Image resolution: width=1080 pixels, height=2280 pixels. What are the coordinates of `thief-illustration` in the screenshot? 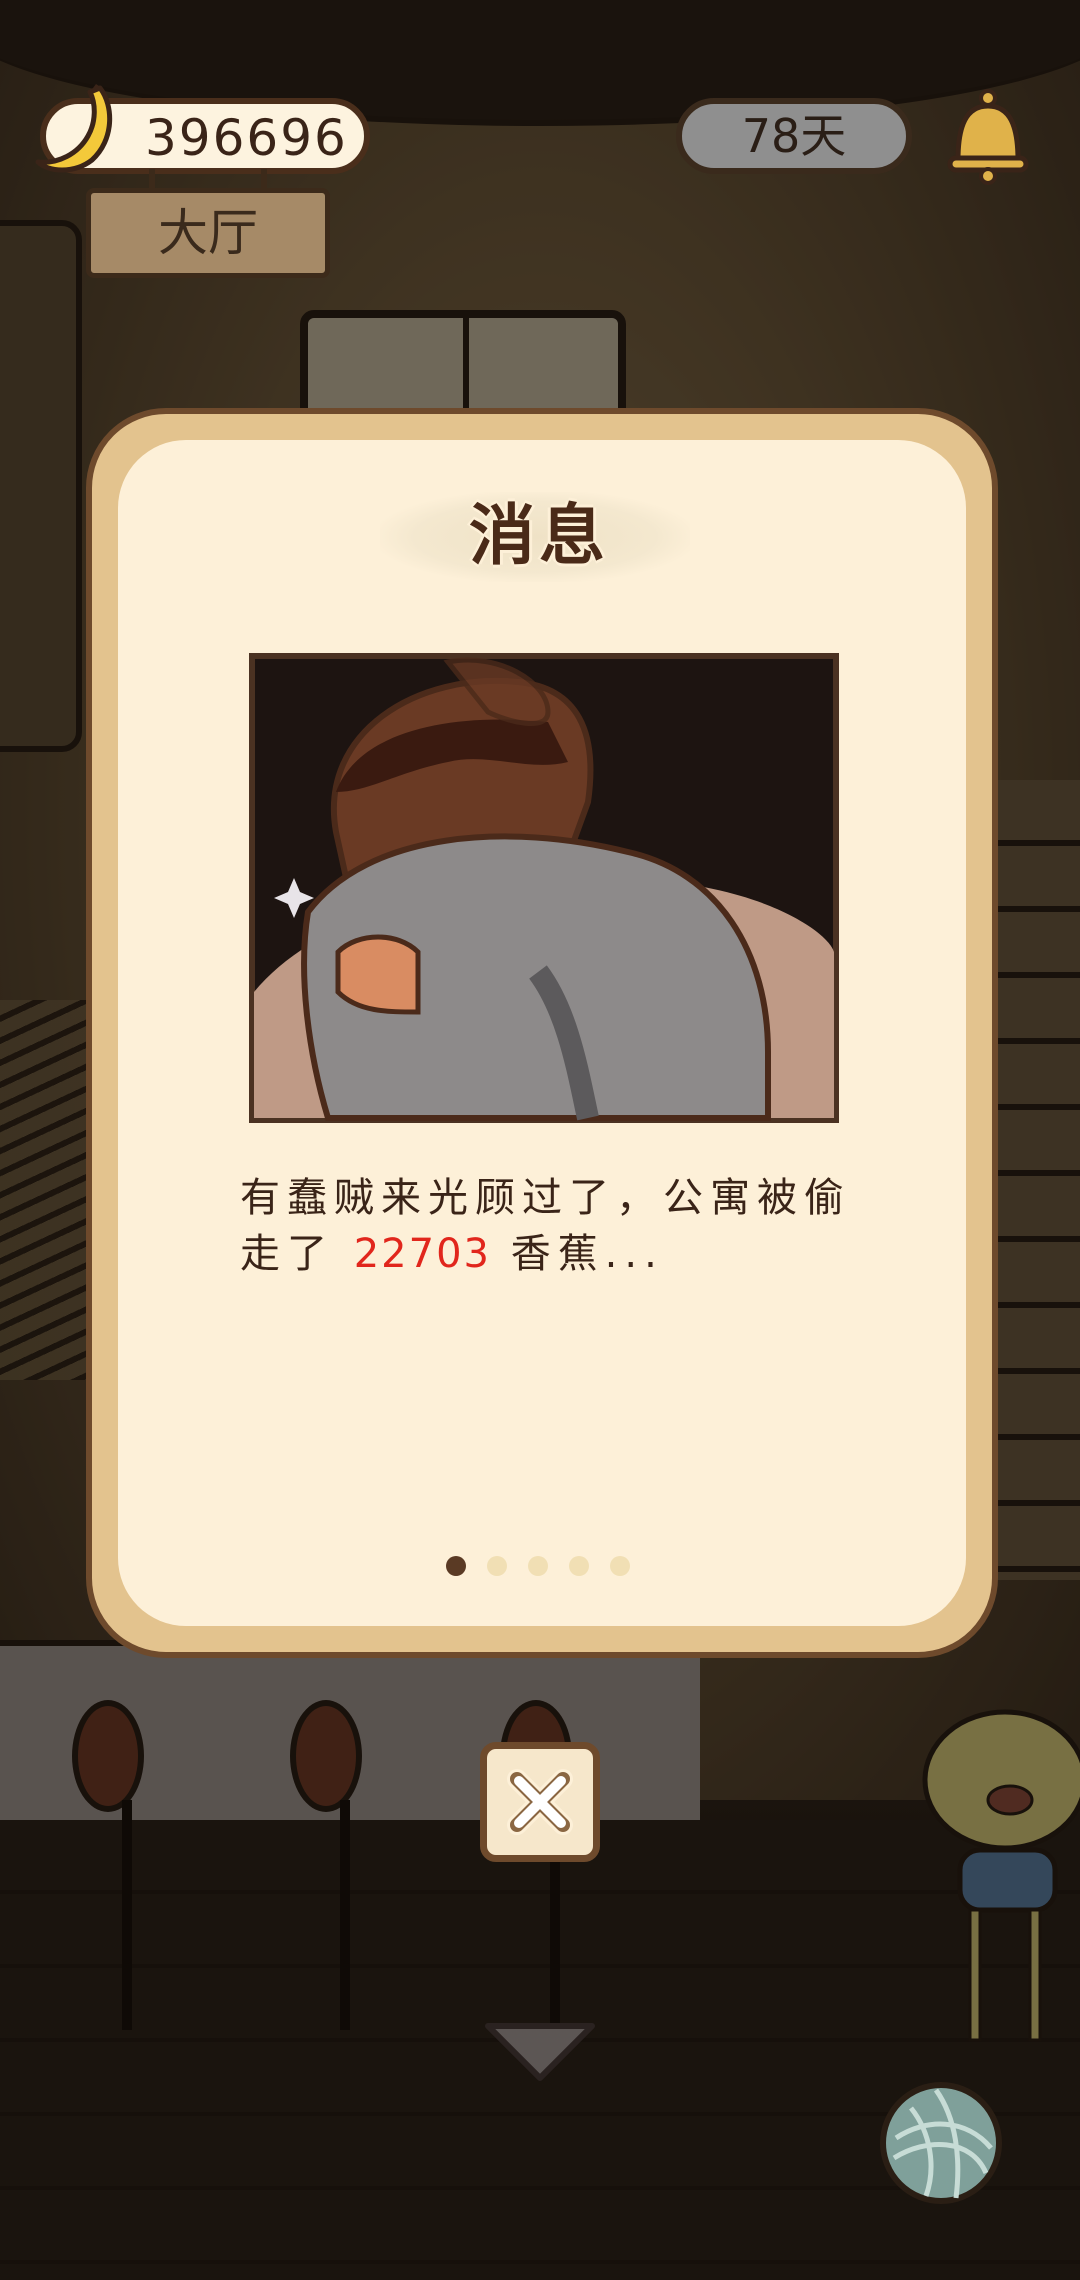 It's located at (544, 888).